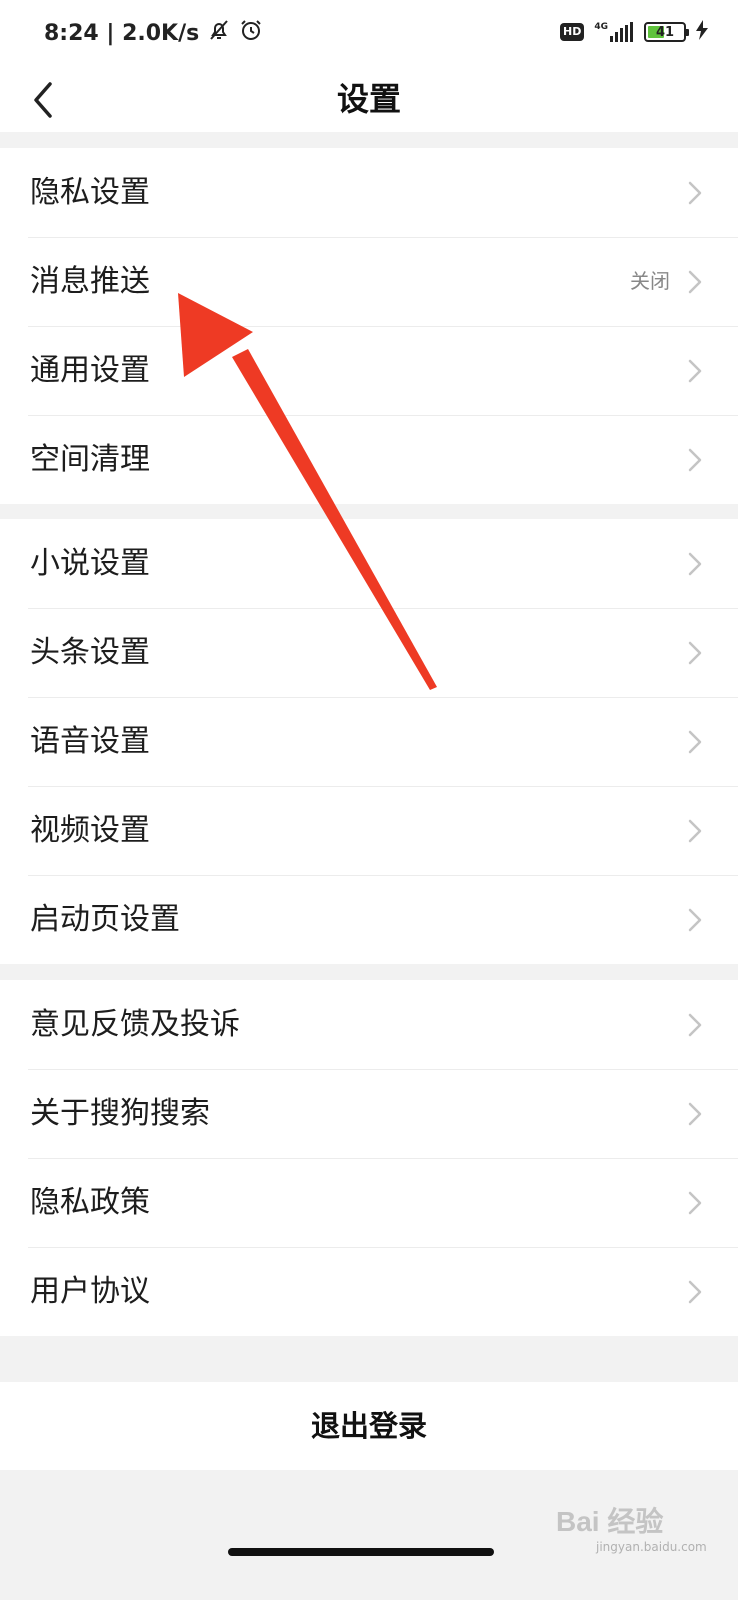 The width and height of the screenshot is (738, 1600). I want to click on logout-button: 退出登录, so click(369, 1426).